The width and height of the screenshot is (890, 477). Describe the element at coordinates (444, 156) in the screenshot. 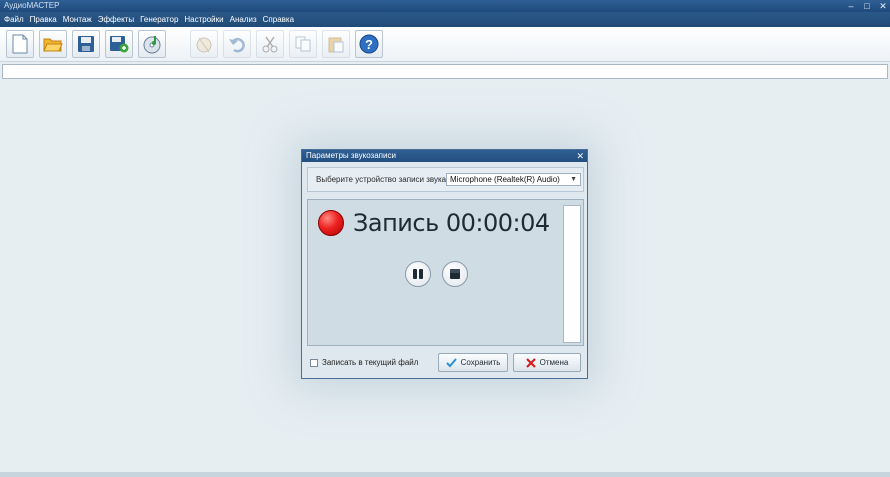

I see `dialog-titlebar: Параметры звукозаписи ✕` at that location.